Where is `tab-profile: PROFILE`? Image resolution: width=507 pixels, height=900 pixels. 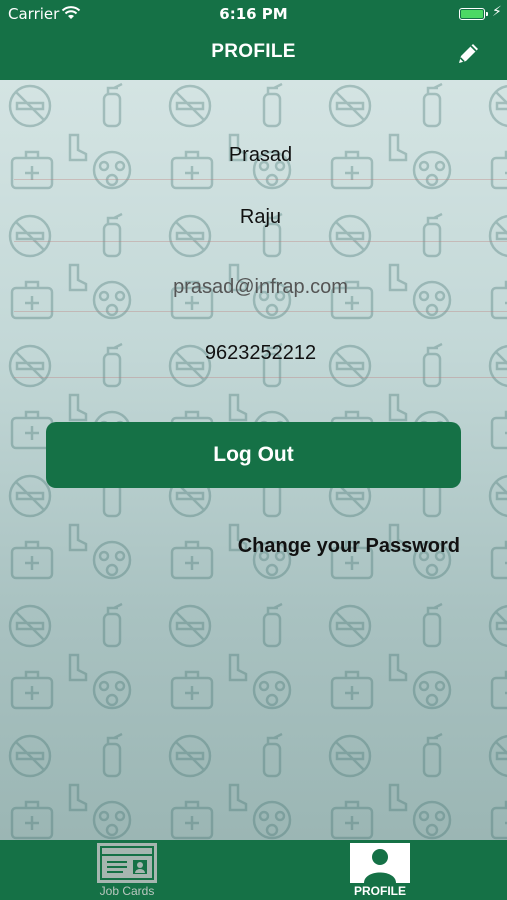
tab-profile: PROFILE is located at coordinates (380, 870).